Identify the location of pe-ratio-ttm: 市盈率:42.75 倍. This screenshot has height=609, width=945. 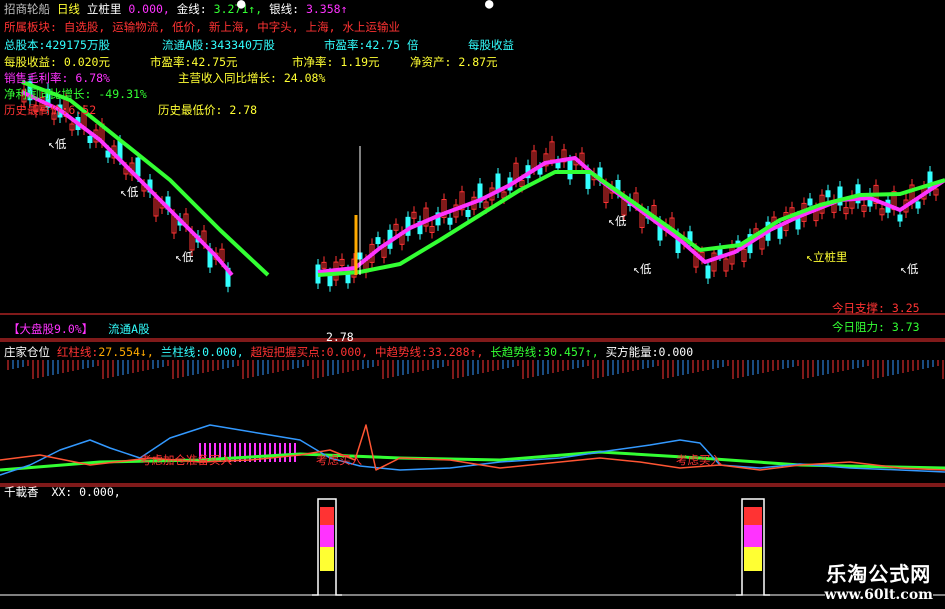
(371, 45).